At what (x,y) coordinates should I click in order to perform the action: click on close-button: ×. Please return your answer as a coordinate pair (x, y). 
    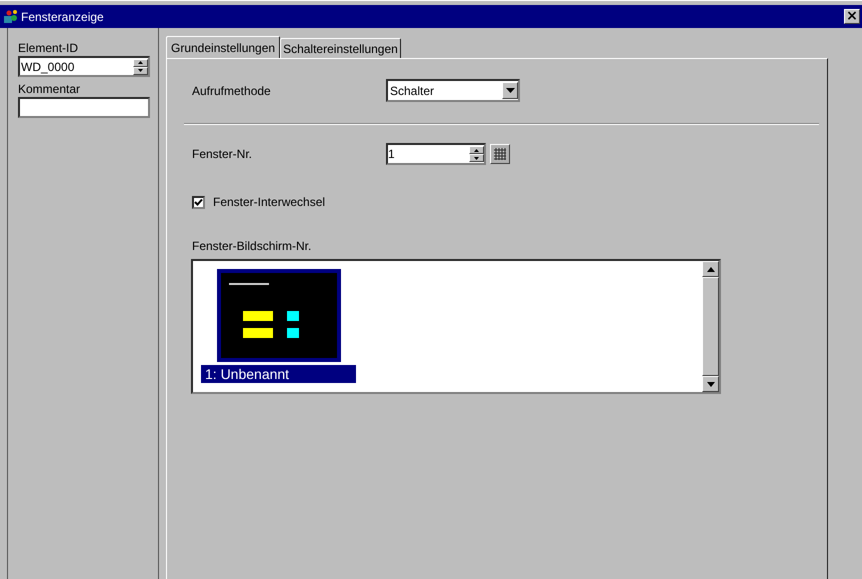
    Looking at the image, I should click on (852, 16).